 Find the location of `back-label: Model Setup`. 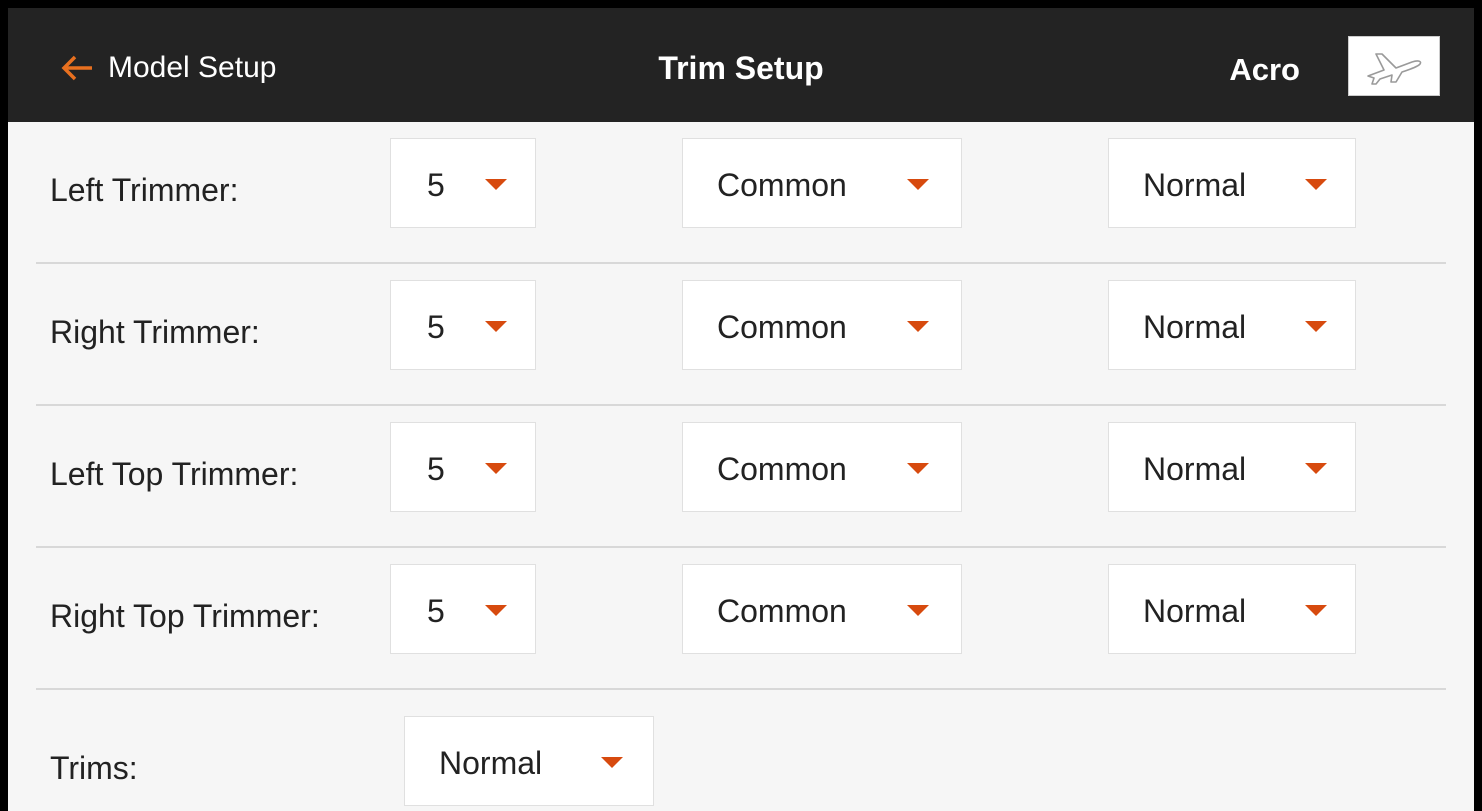

back-label: Model Setup is located at coordinates (192, 67).